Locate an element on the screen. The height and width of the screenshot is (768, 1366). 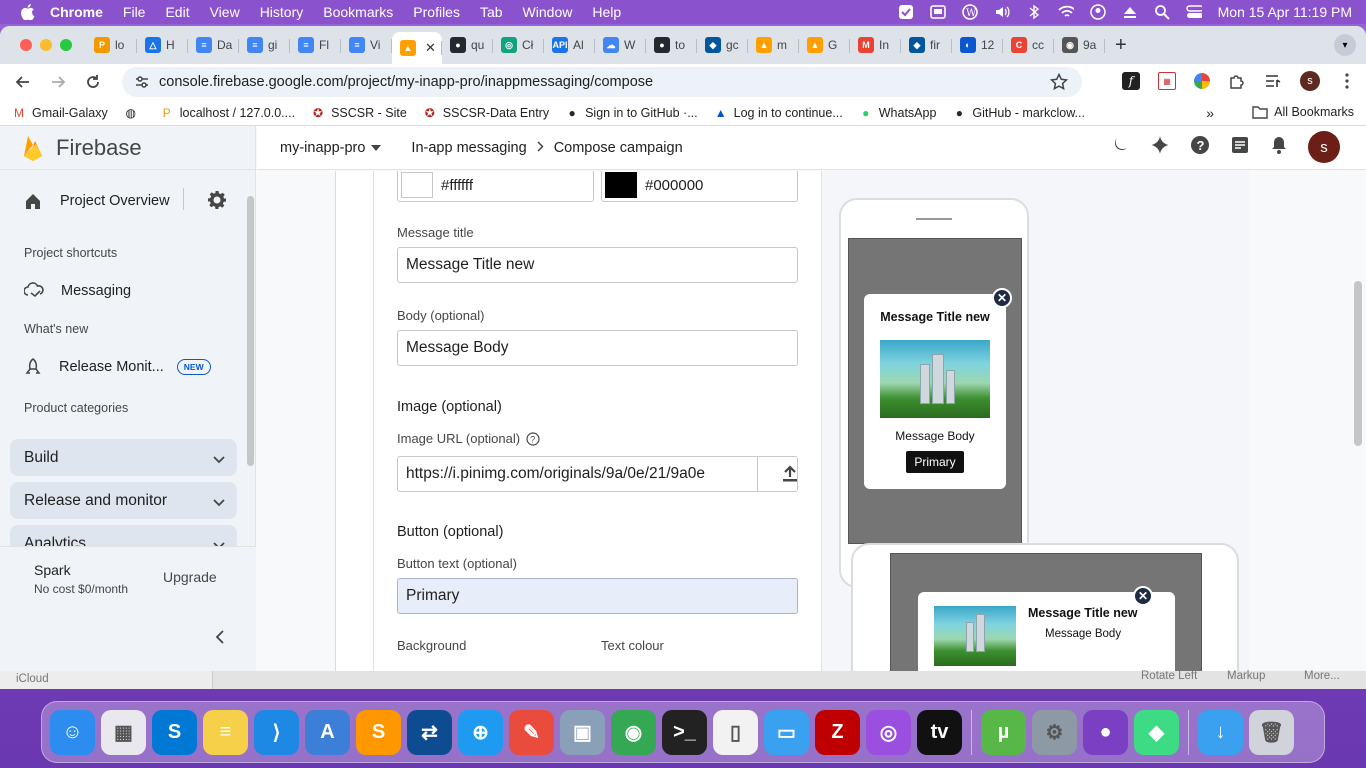
browser-tab: ☁ W is located at coordinates (620, 45).